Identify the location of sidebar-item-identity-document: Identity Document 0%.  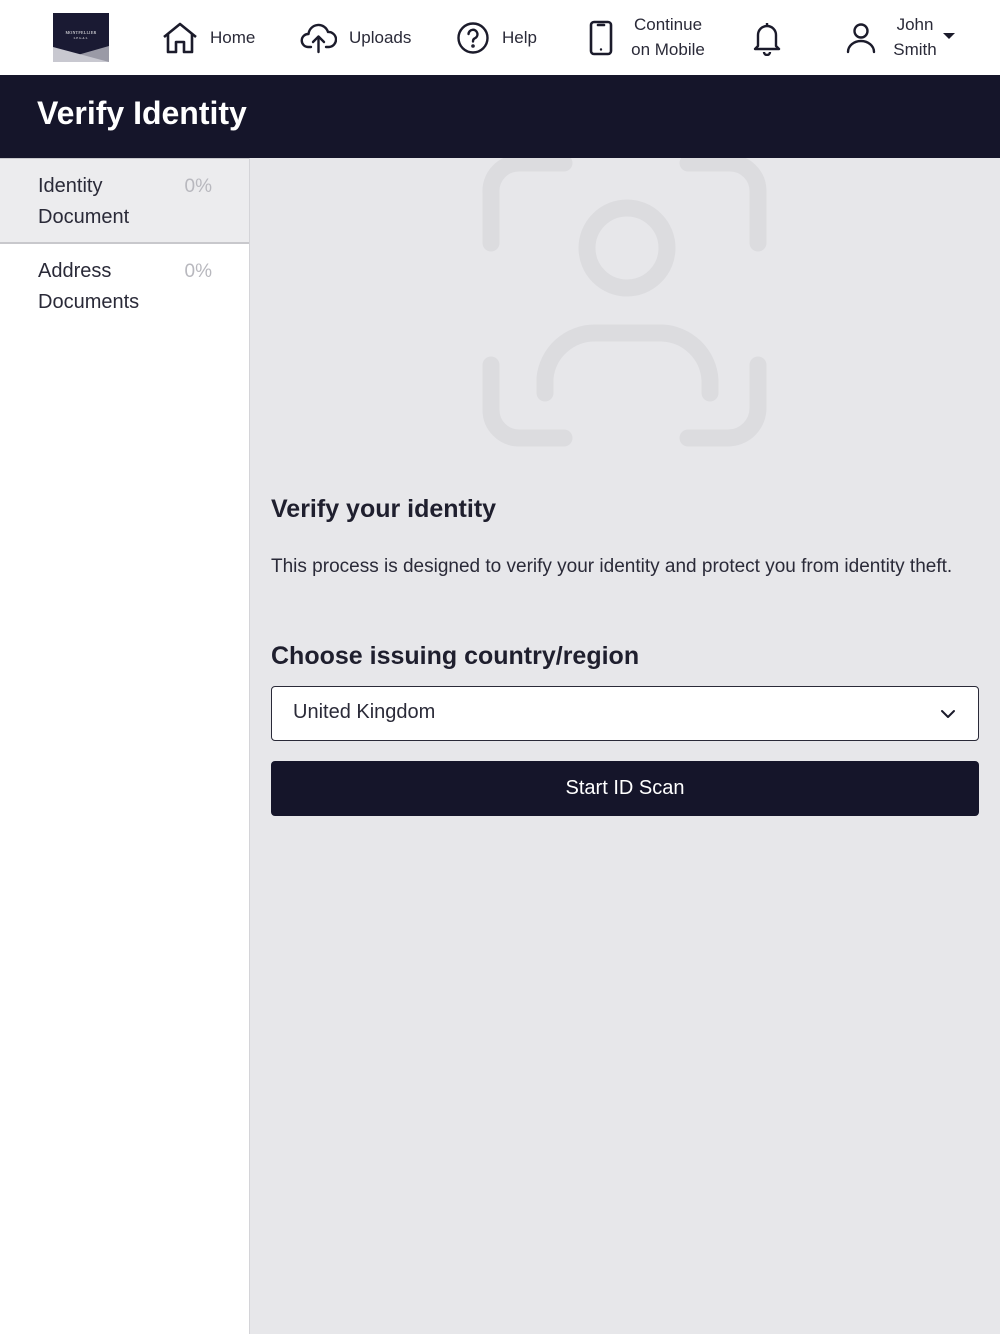
(124, 201).